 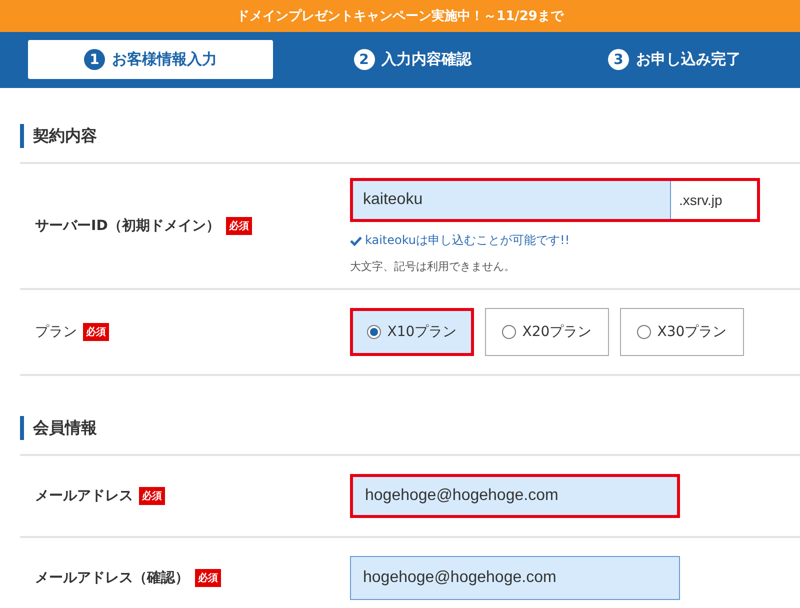 I want to click on step-tab: 2 入力内容確認, so click(x=412, y=59).